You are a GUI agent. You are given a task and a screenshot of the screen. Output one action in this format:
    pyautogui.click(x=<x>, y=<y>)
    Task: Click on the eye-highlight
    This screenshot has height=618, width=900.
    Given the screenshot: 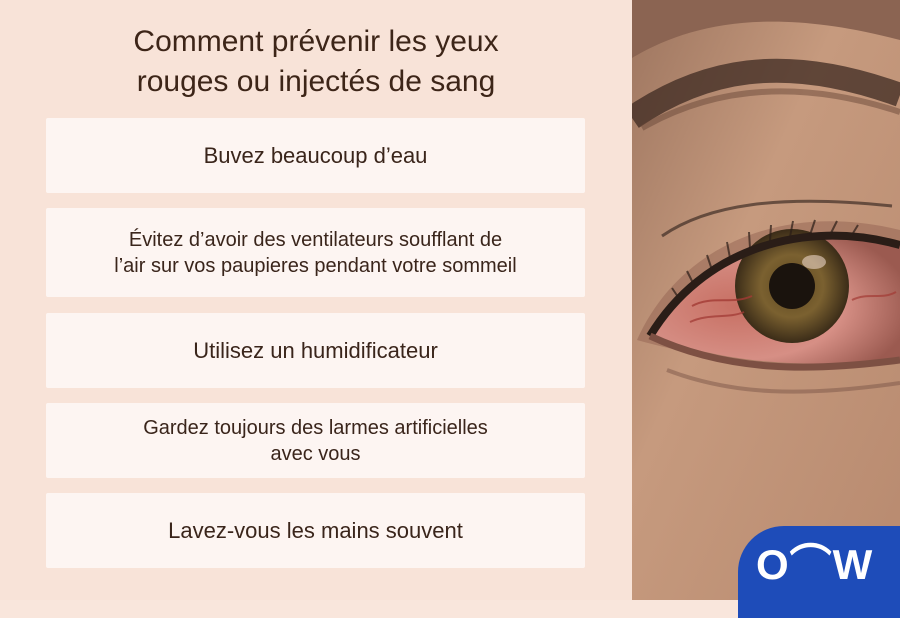 What is the action you would take?
    pyautogui.click(x=814, y=262)
    